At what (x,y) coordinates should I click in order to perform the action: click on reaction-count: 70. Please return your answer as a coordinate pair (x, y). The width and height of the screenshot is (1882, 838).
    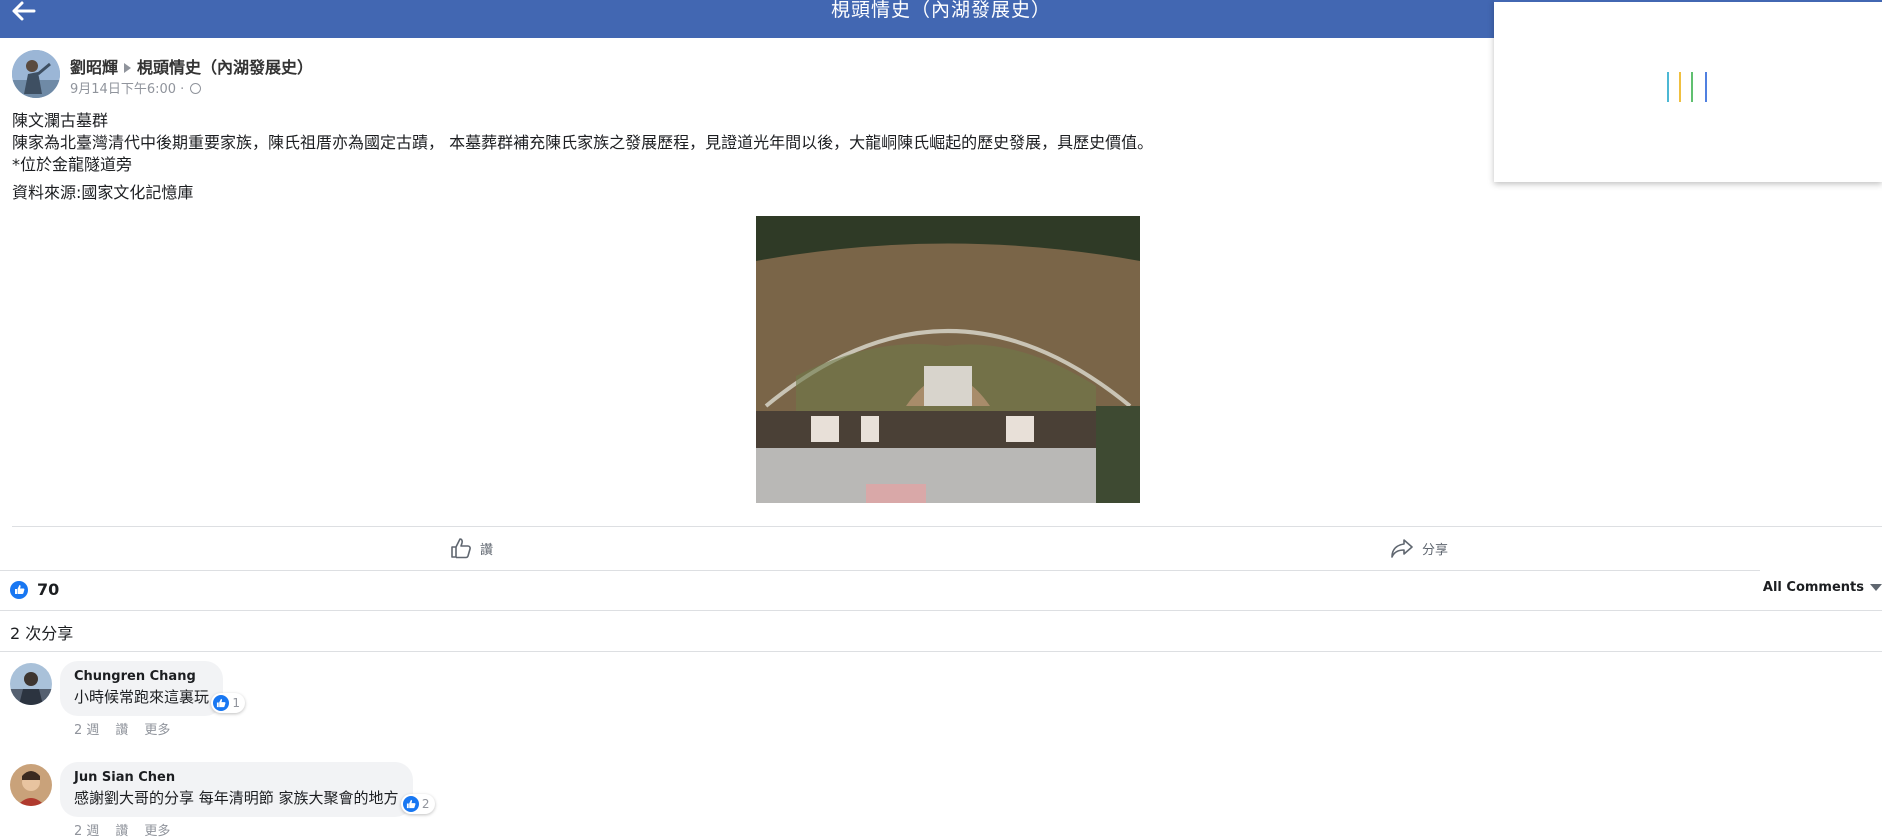
    Looking at the image, I should click on (48, 589).